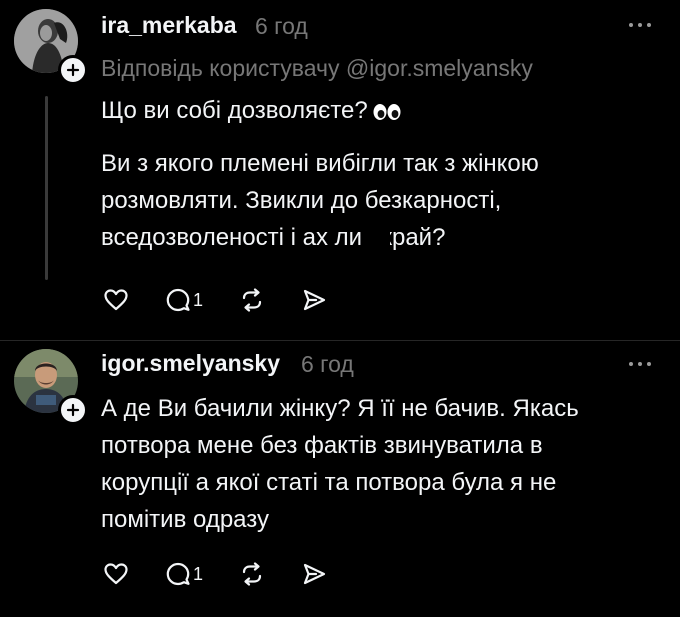 This screenshot has width=680, height=617. Describe the element at coordinates (320, 163) in the screenshot. I see `post-text-line: Ви з якого племені вибігли так з жінкою` at that location.